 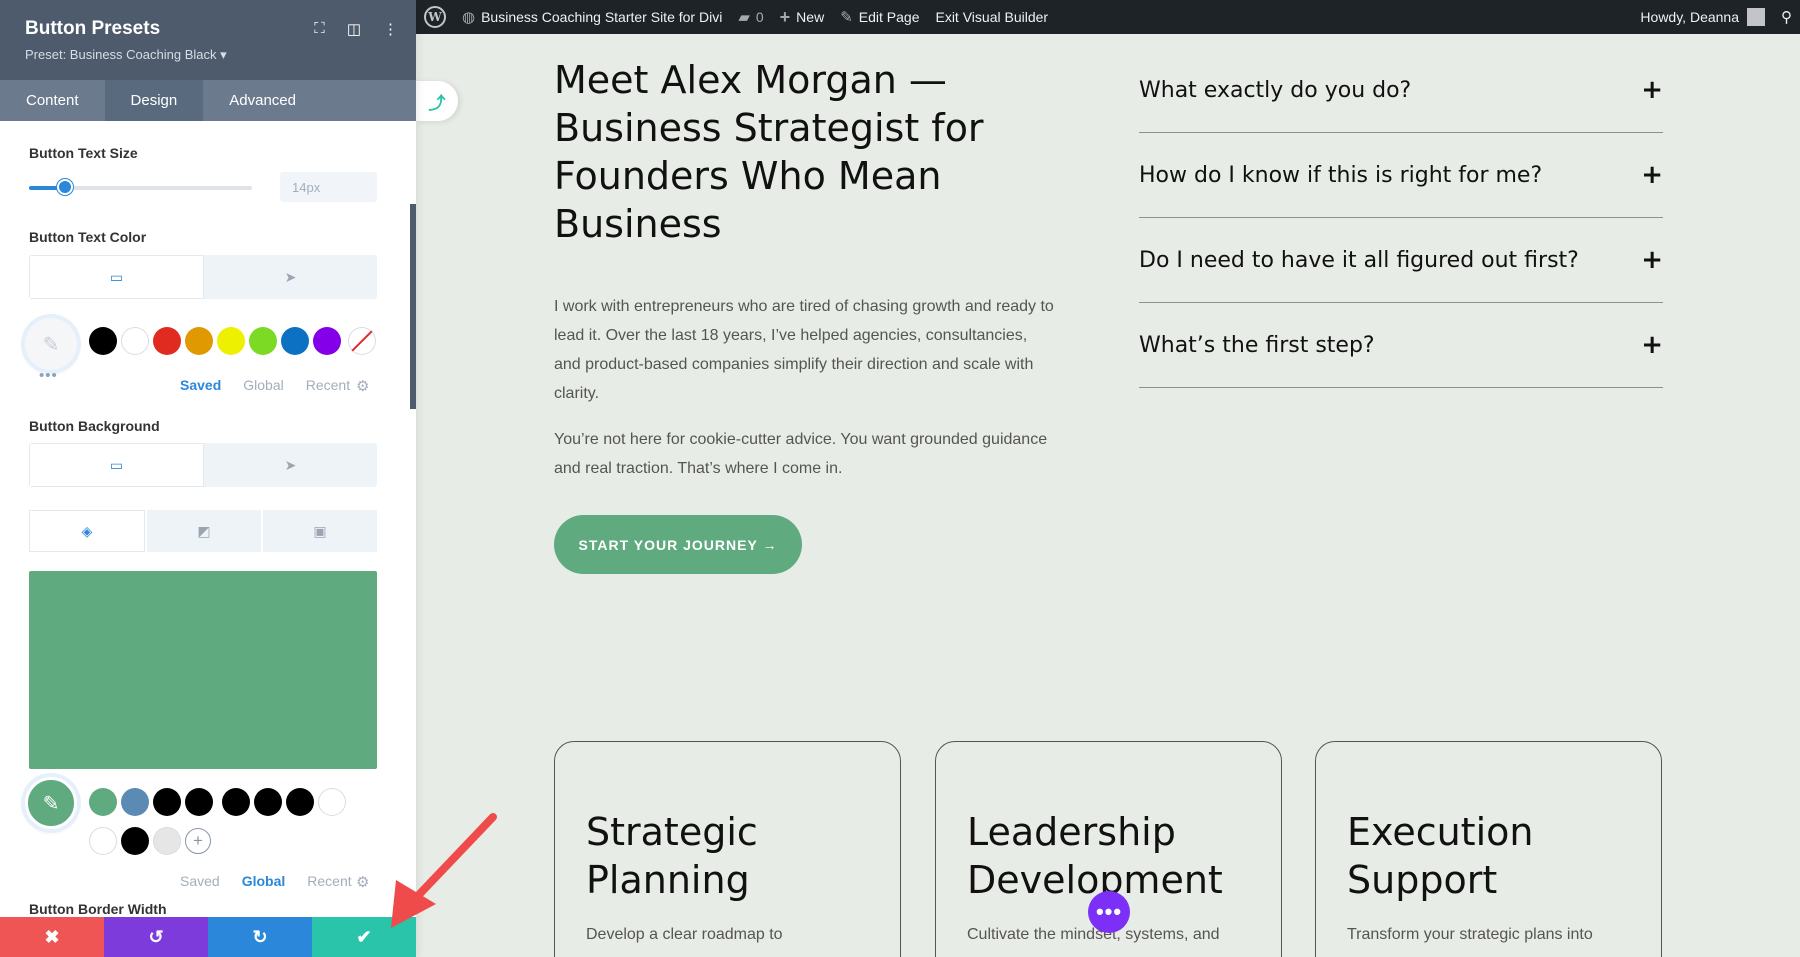 What do you see at coordinates (846, 17) in the screenshot?
I see `pencil-icon: ✎` at bounding box center [846, 17].